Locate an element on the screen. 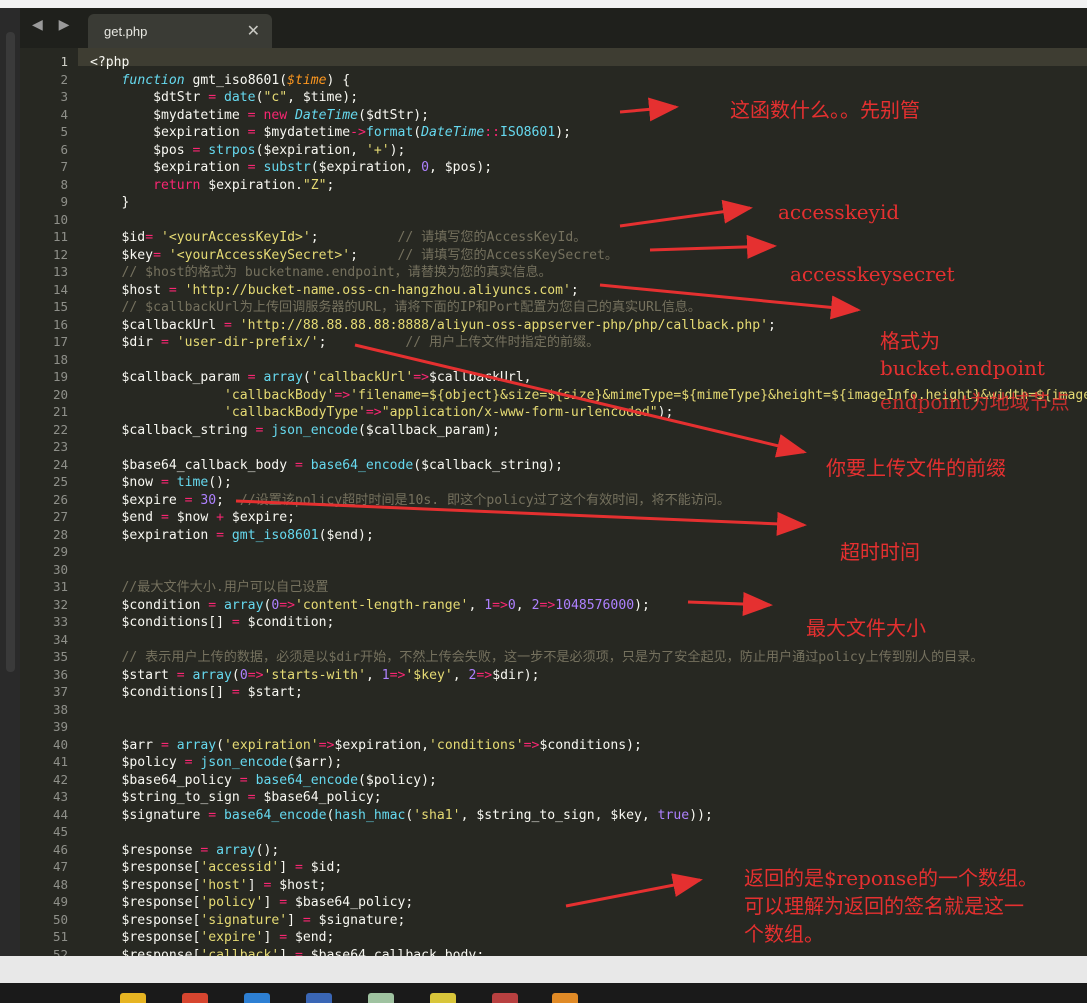 The image size is (1087, 1003). code-line: $conditions[] = $condition; is located at coordinates (212, 623).